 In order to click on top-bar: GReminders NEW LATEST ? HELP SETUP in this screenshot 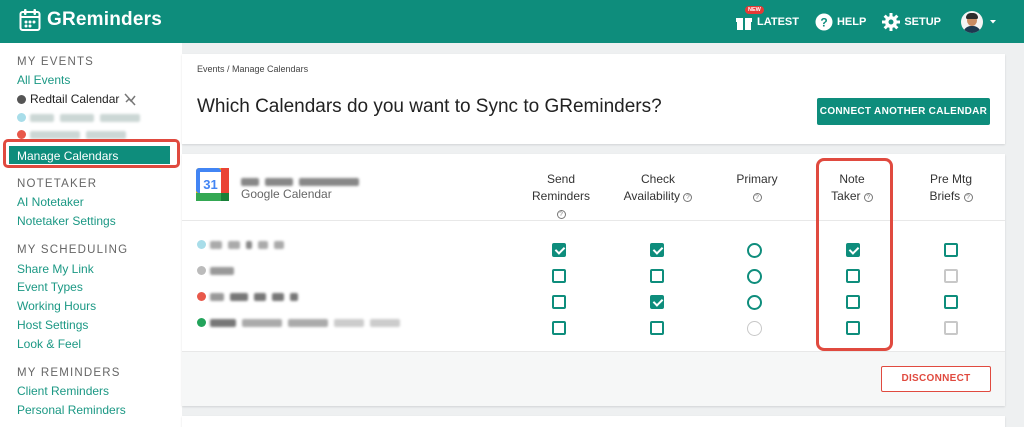, I will do `click(512, 21)`.